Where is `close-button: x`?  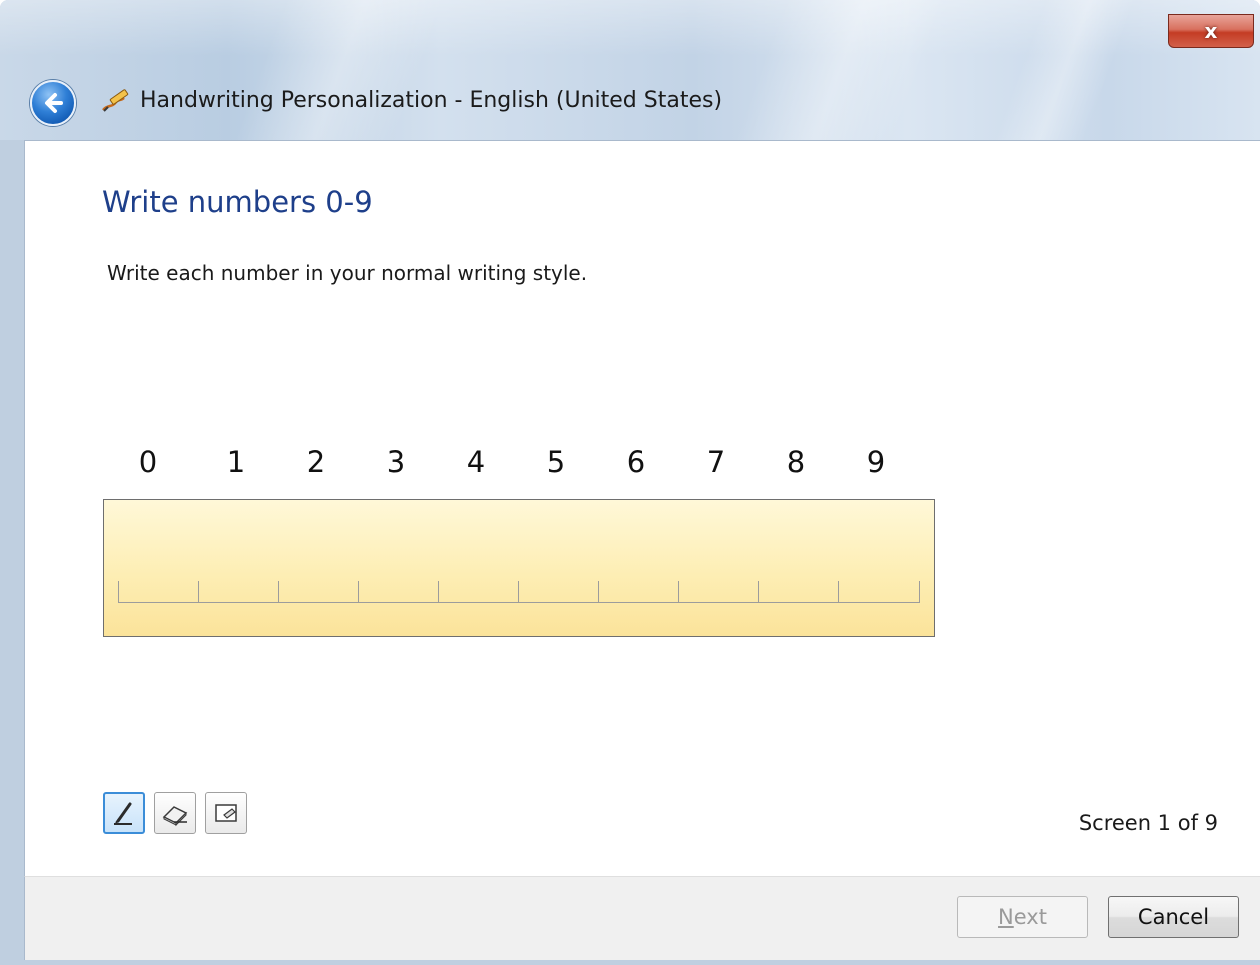 close-button: x is located at coordinates (1211, 31).